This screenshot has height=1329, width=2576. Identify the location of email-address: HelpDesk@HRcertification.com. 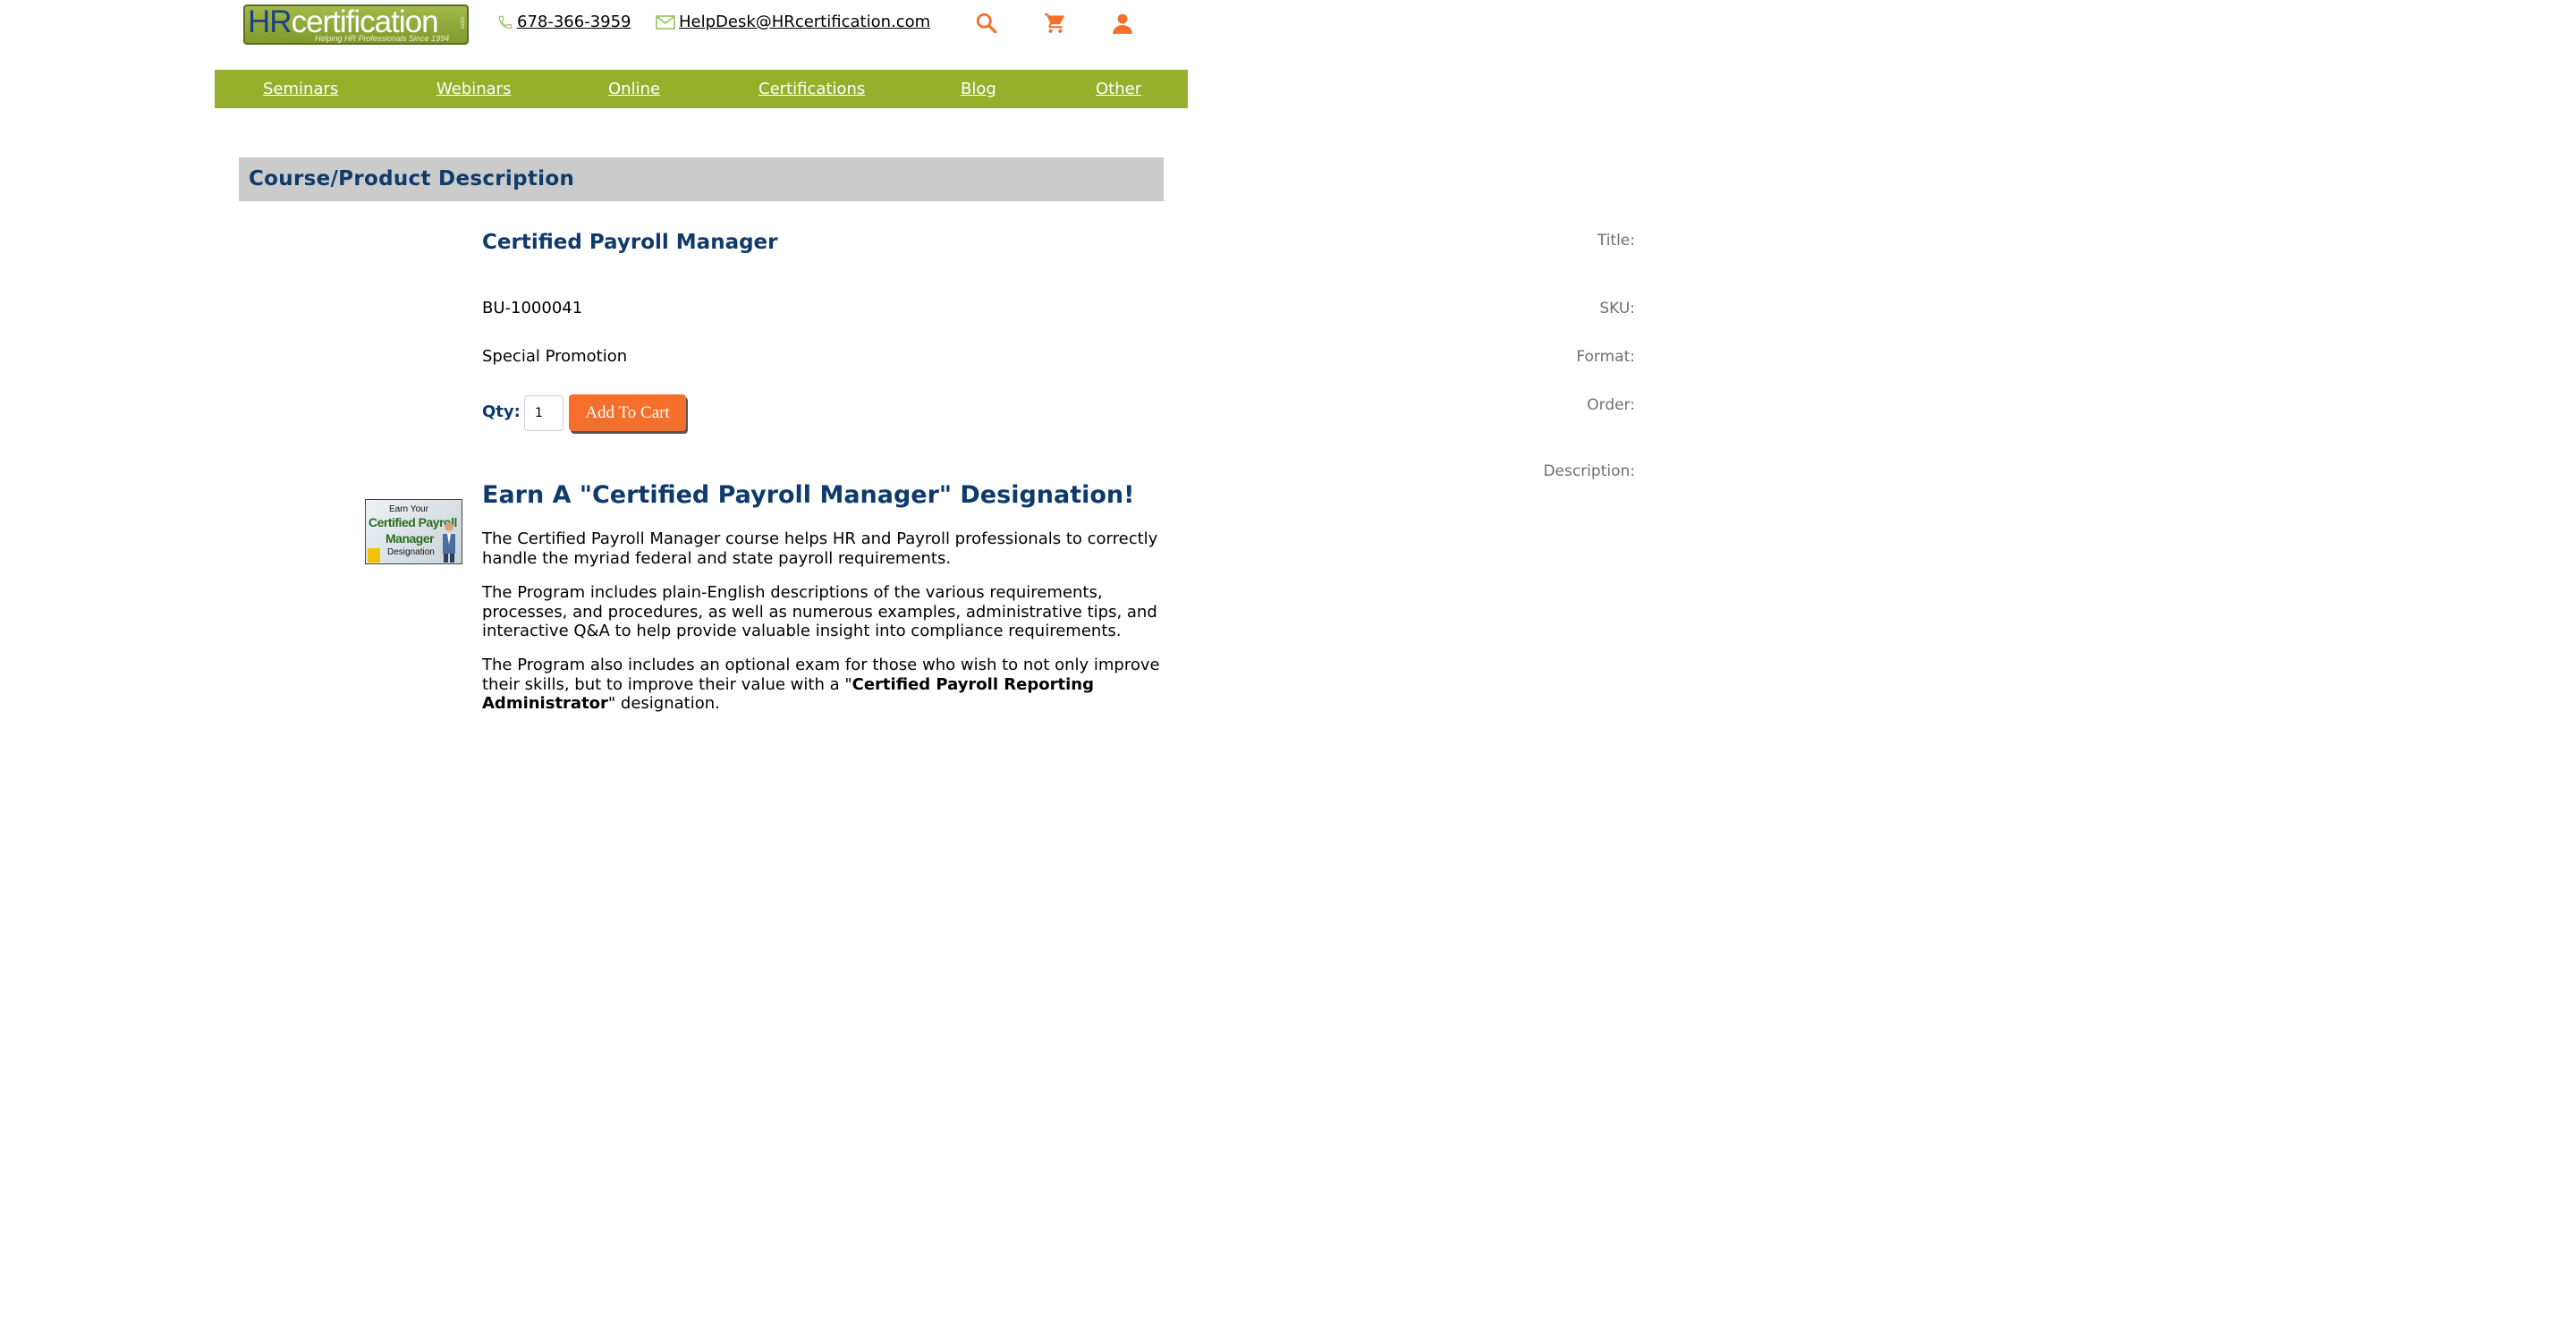
(805, 22).